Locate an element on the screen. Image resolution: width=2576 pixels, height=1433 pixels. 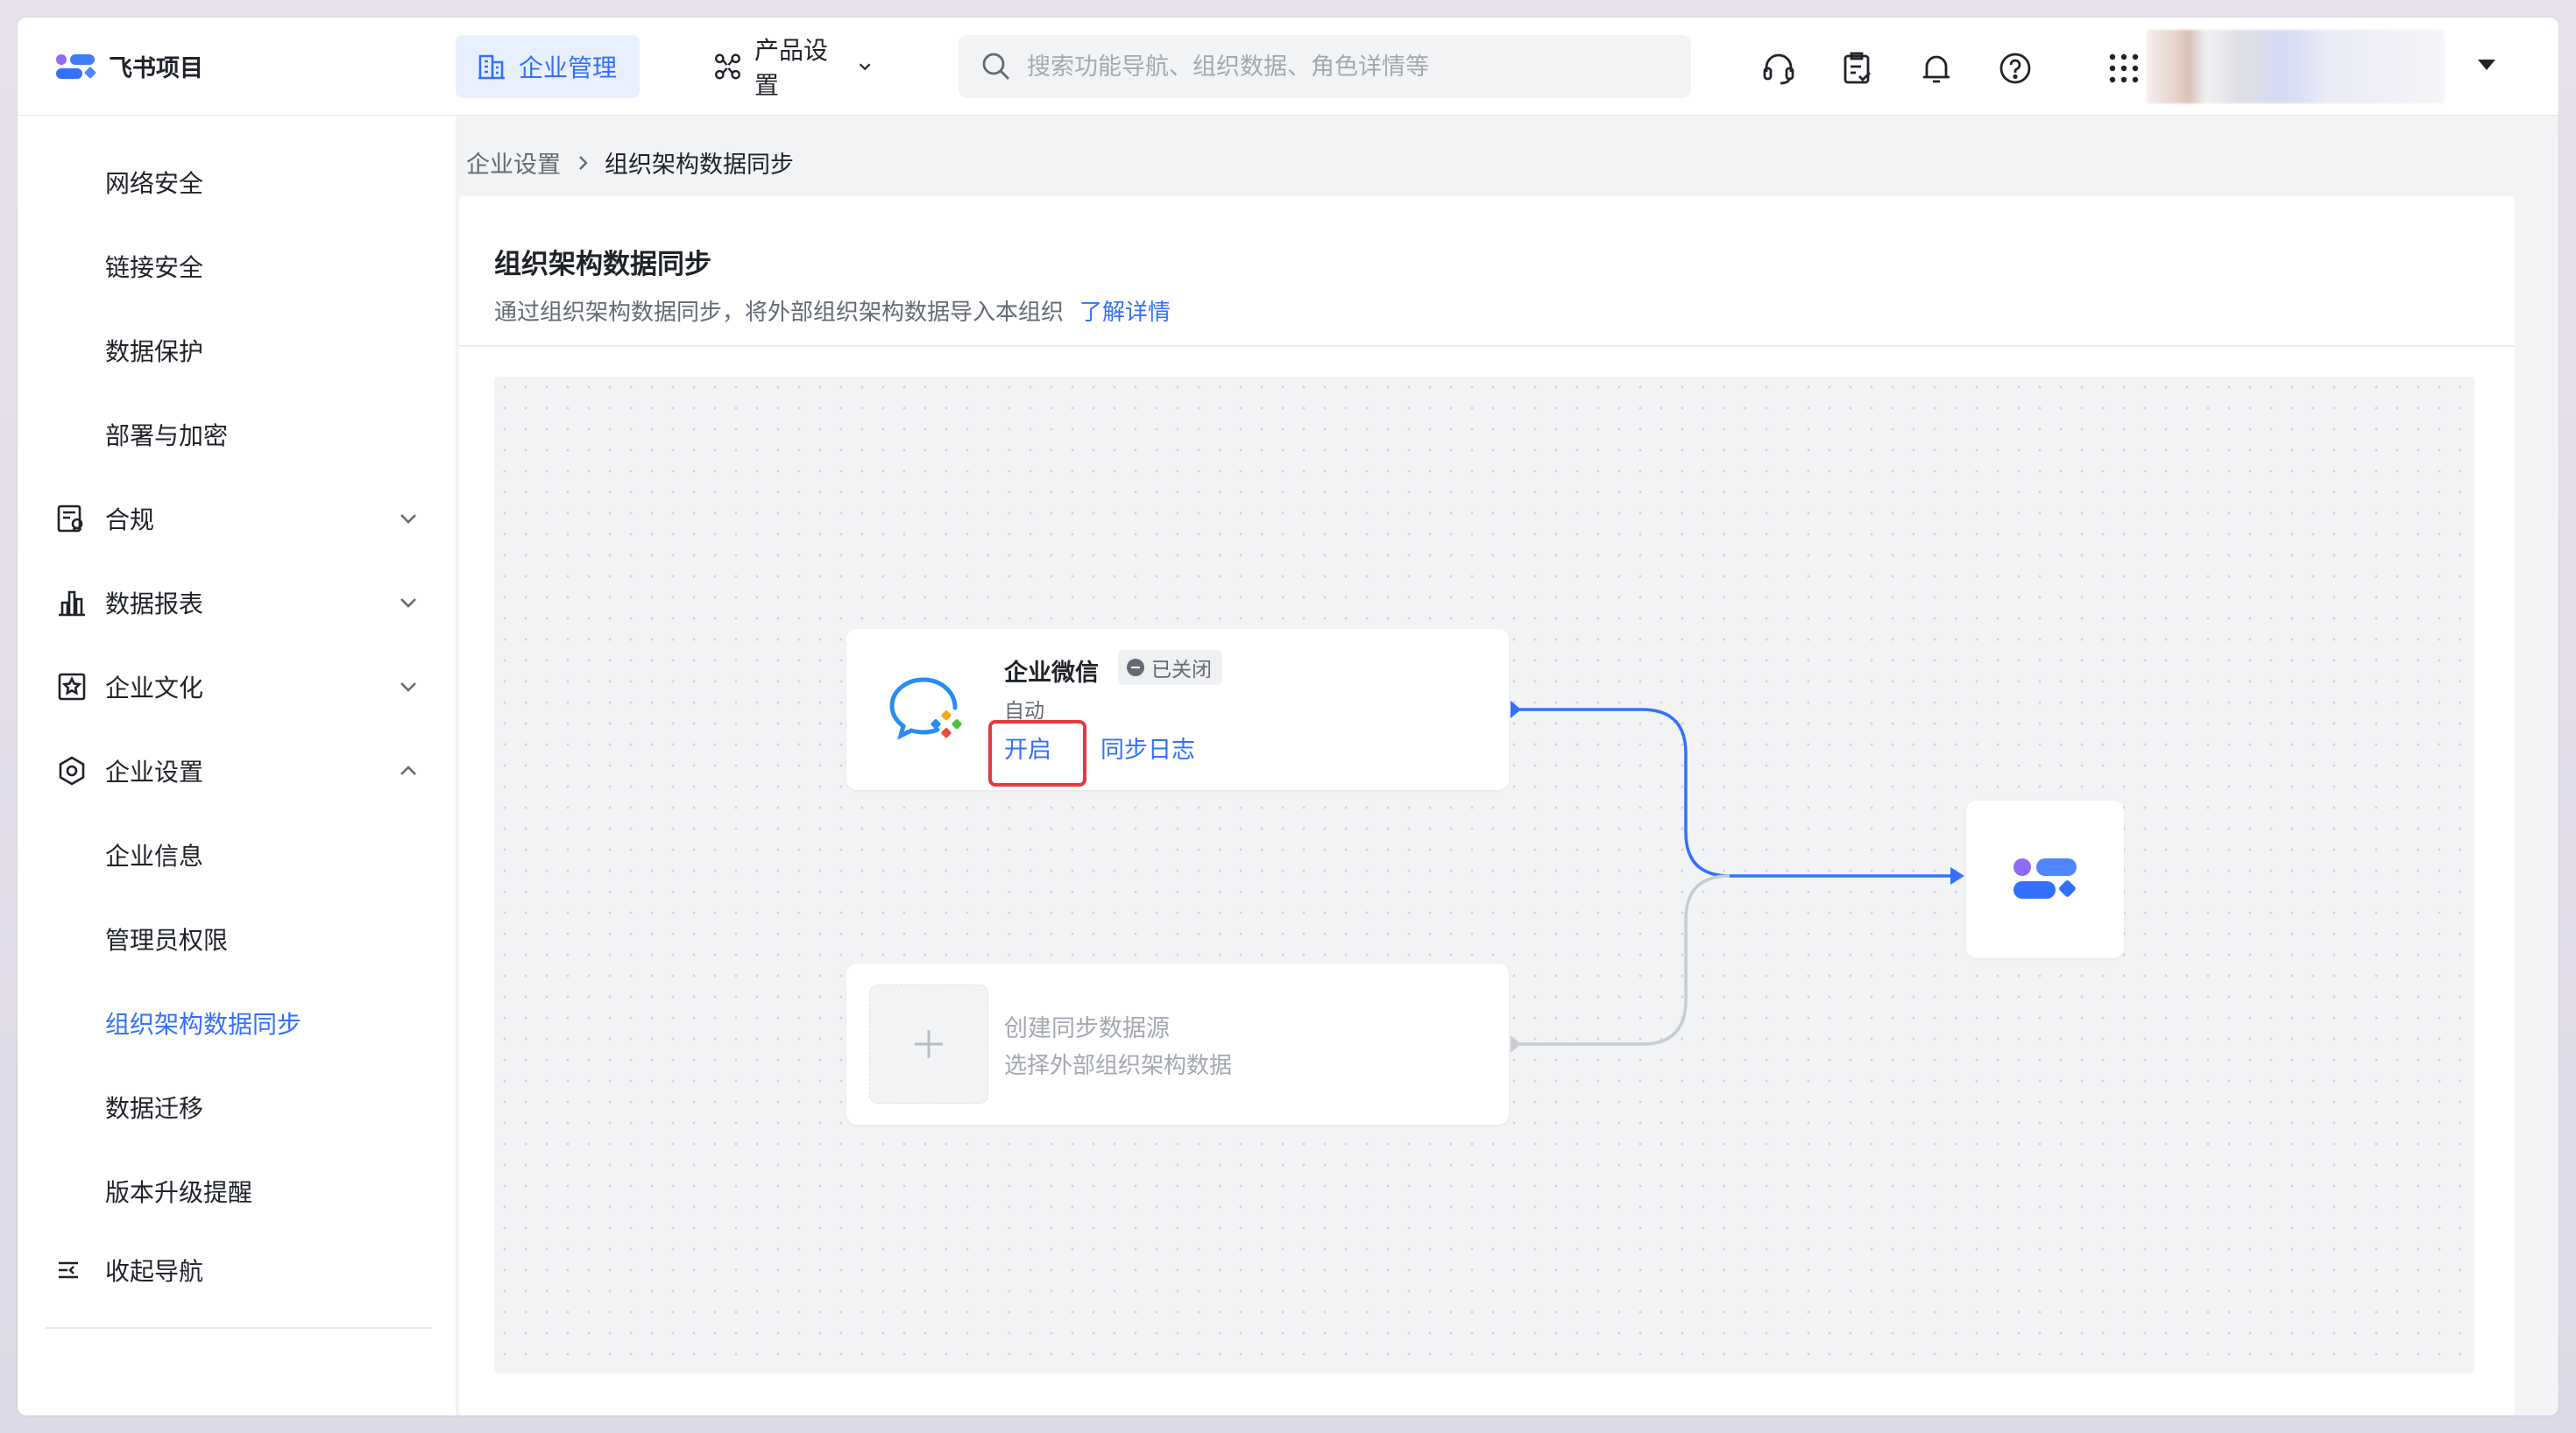
nav-enterprise-management: 企业管理 is located at coordinates (548, 66).